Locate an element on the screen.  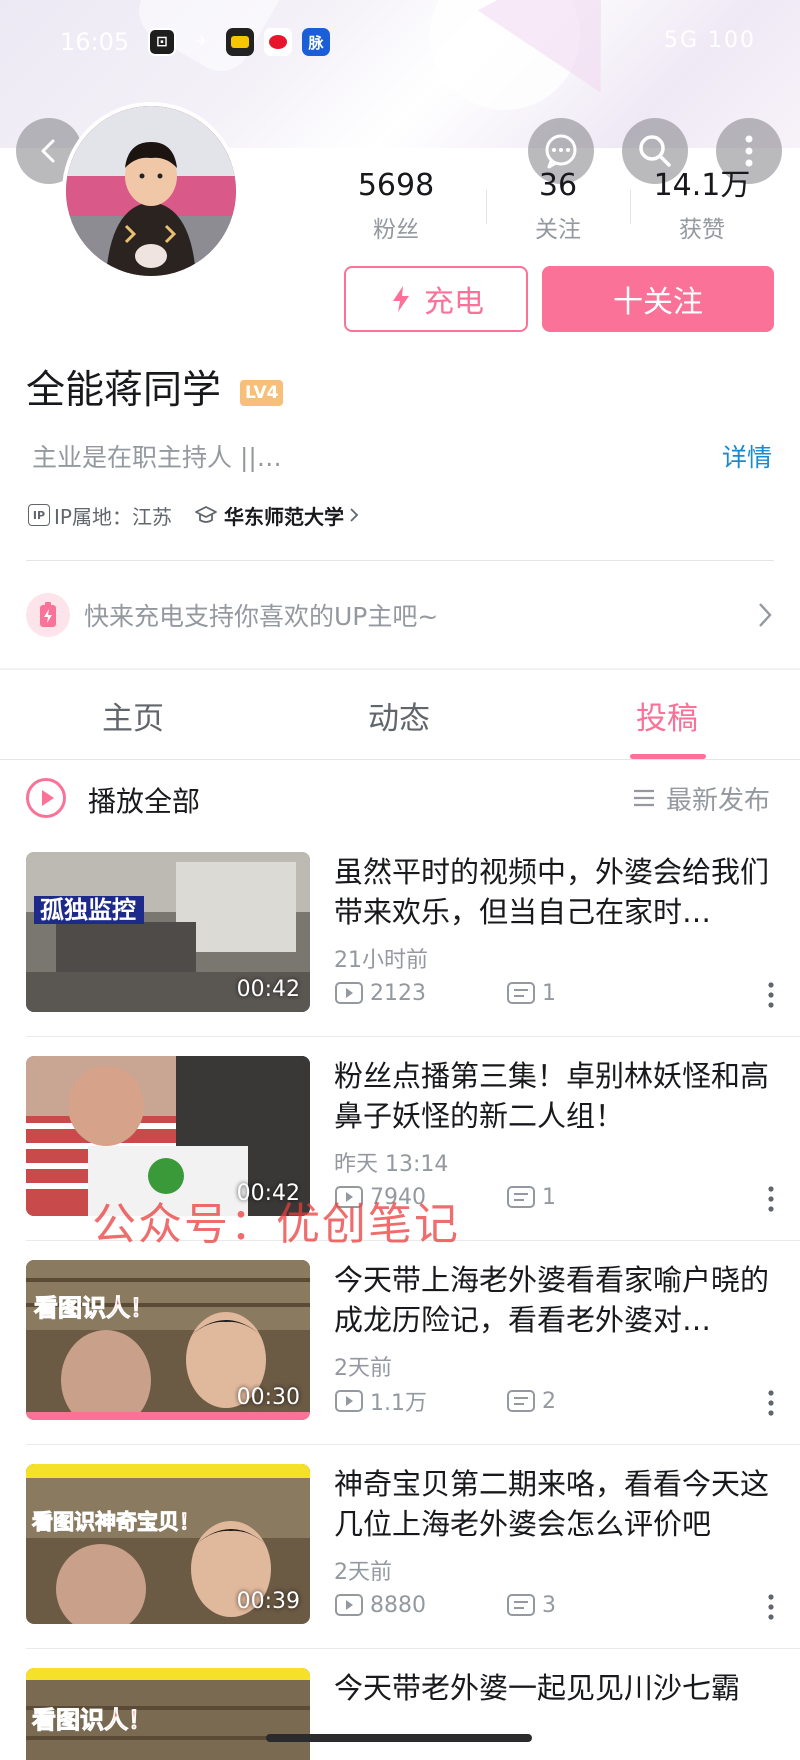
view-count-value: 1.1万 is located at coordinates (398, 1403).